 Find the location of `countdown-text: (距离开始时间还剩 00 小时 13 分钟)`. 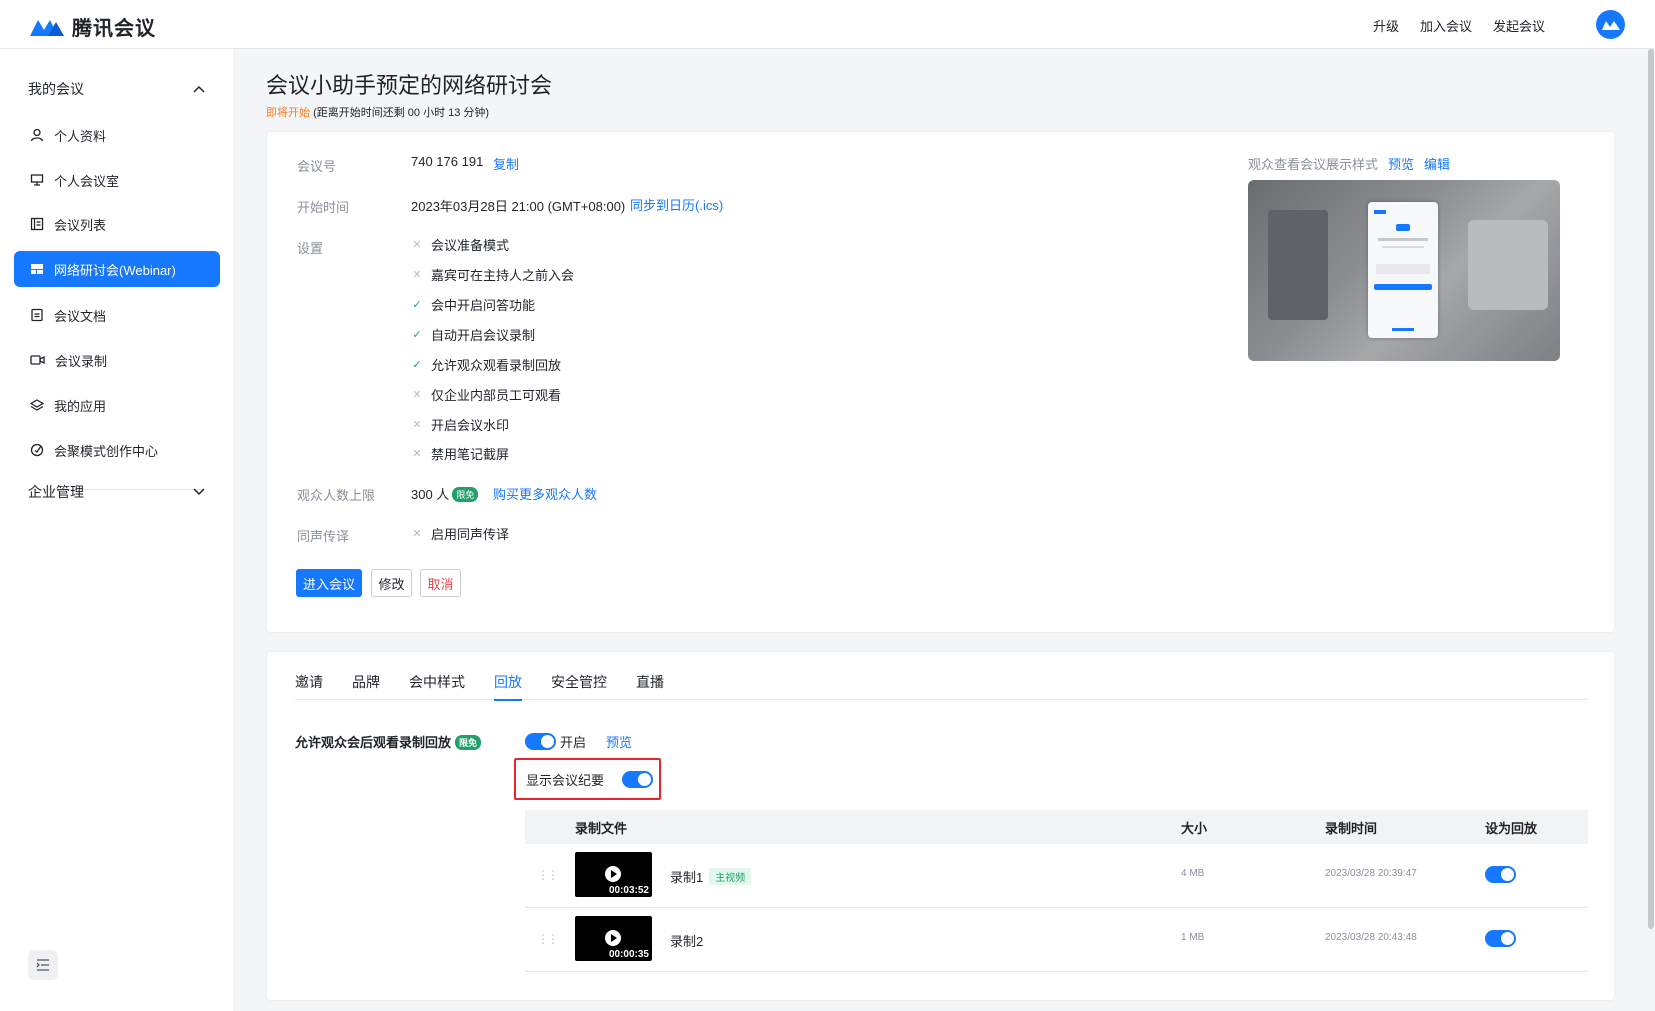

countdown-text: (距离开始时间还剩 00 小时 13 分钟) is located at coordinates (401, 113).